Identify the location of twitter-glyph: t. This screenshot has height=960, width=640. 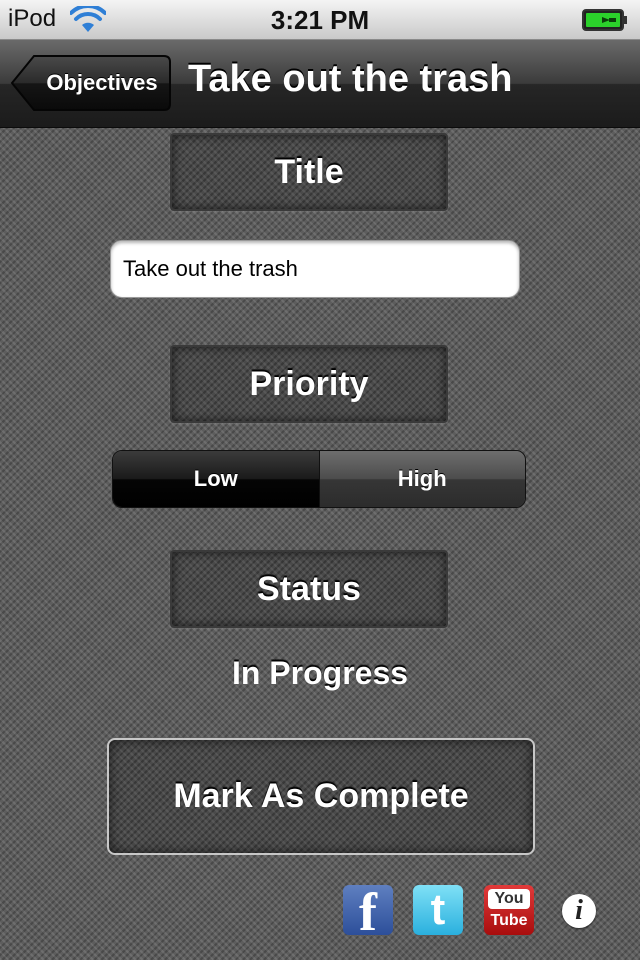
(438, 909).